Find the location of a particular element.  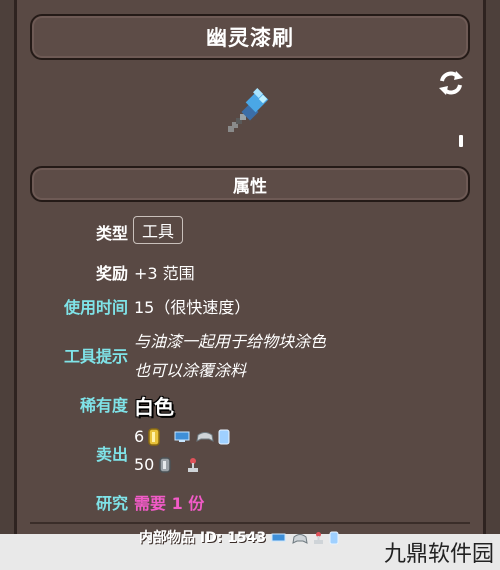

gold-coin-icon is located at coordinates (154, 436).